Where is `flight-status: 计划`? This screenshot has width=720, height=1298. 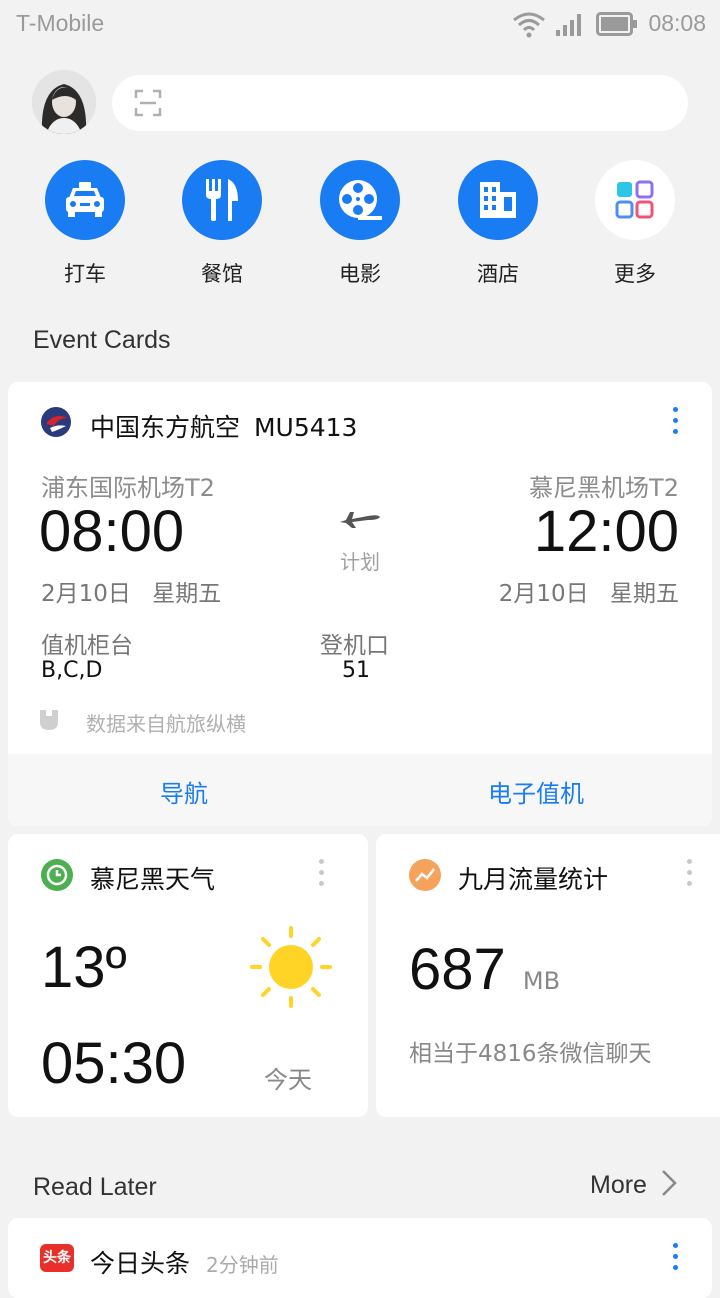 flight-status: 计划 is located at coordinates (360, 562).